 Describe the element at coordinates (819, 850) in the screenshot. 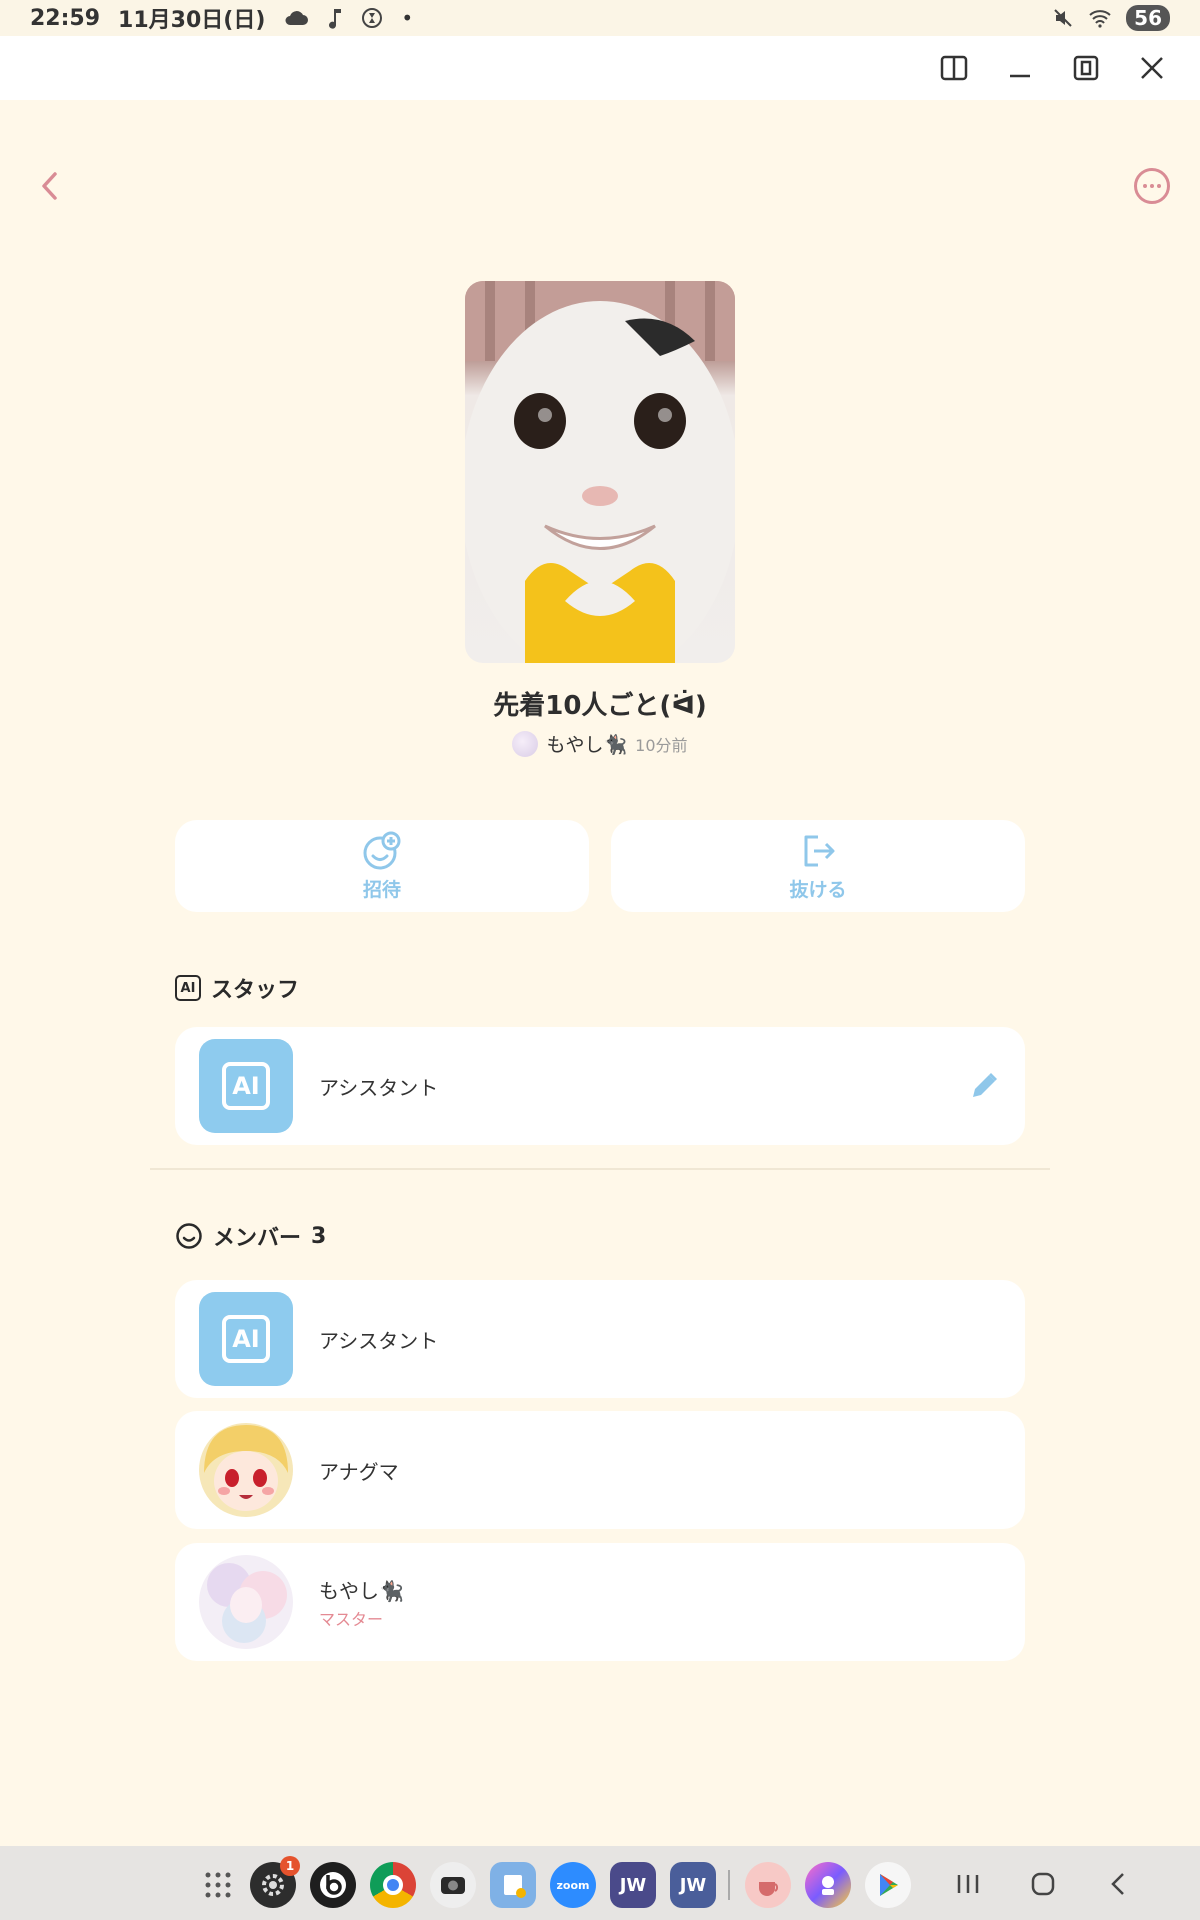

I see `leave-icon` at that location.